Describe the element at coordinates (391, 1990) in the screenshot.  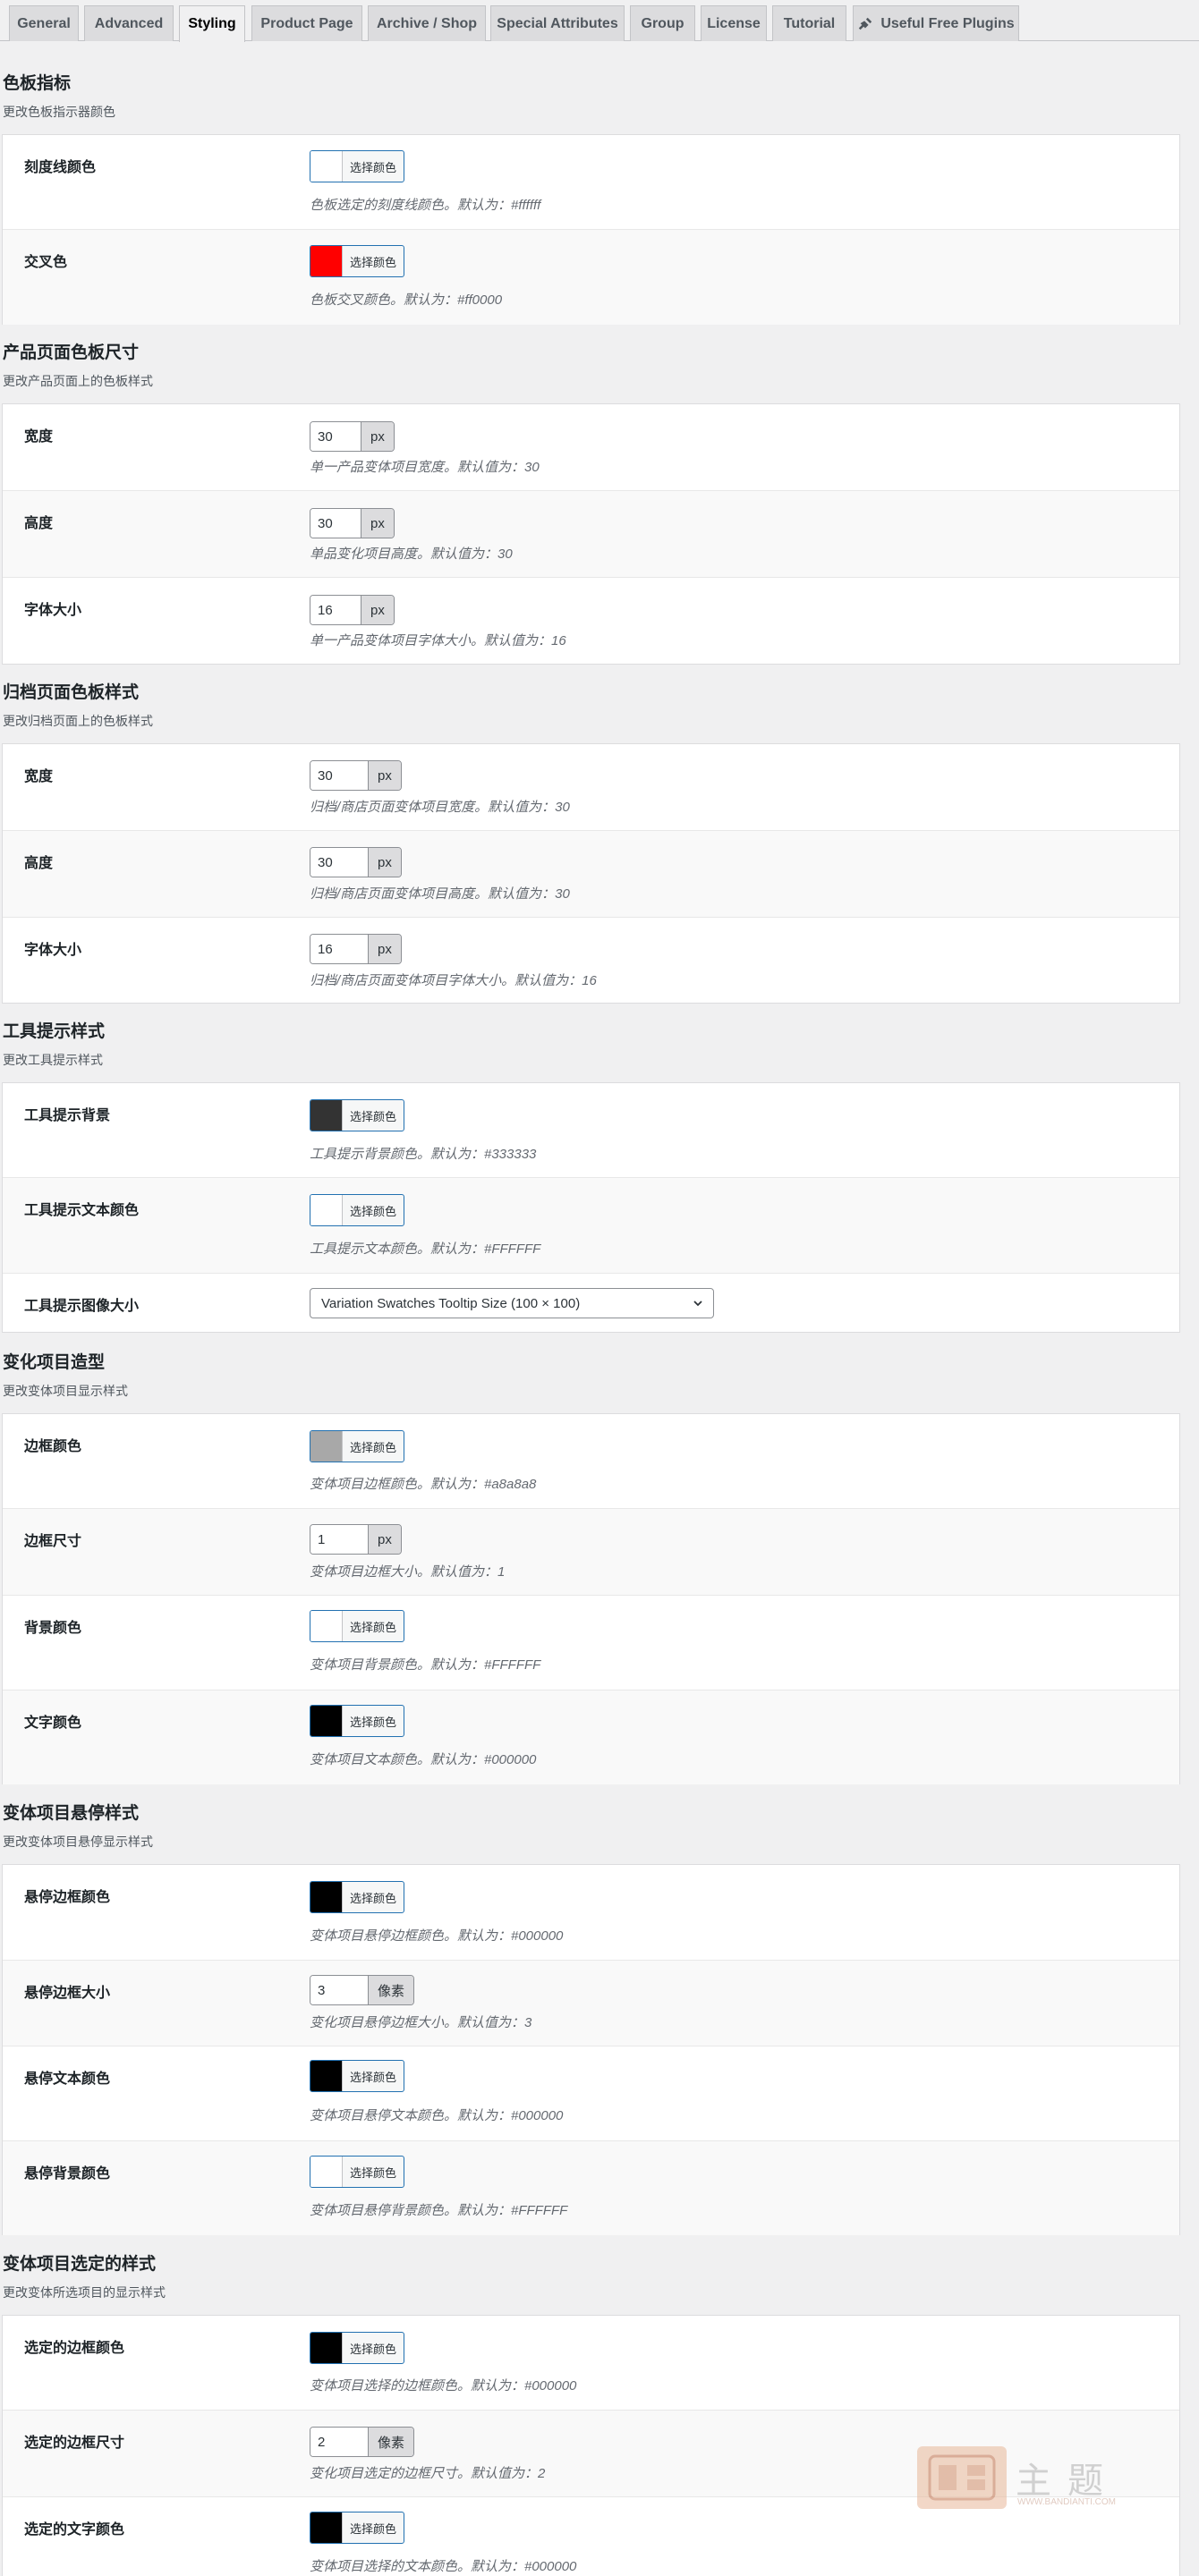
I see `unit-label: 像素` at that location.